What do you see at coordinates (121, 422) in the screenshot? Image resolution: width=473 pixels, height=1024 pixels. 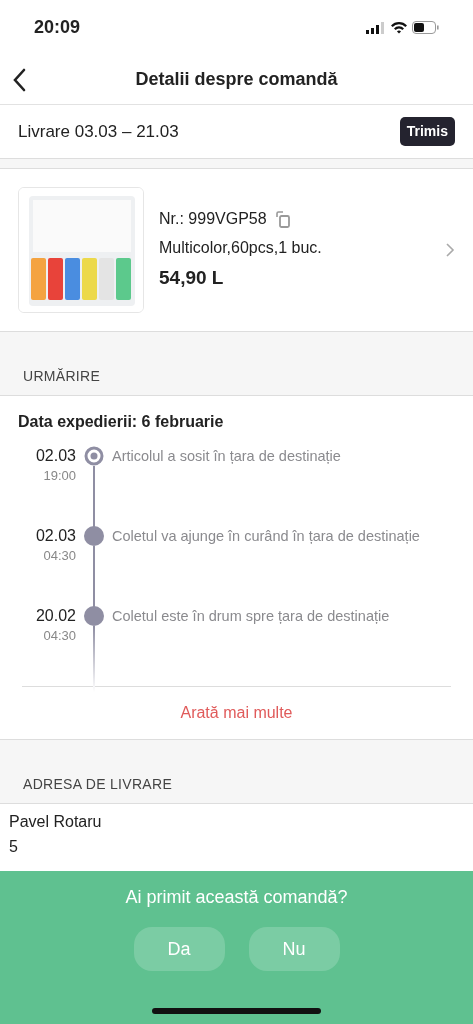 I see `shipping-date: Data expedierii: 6 februarie` at bounding box center [121, 422].